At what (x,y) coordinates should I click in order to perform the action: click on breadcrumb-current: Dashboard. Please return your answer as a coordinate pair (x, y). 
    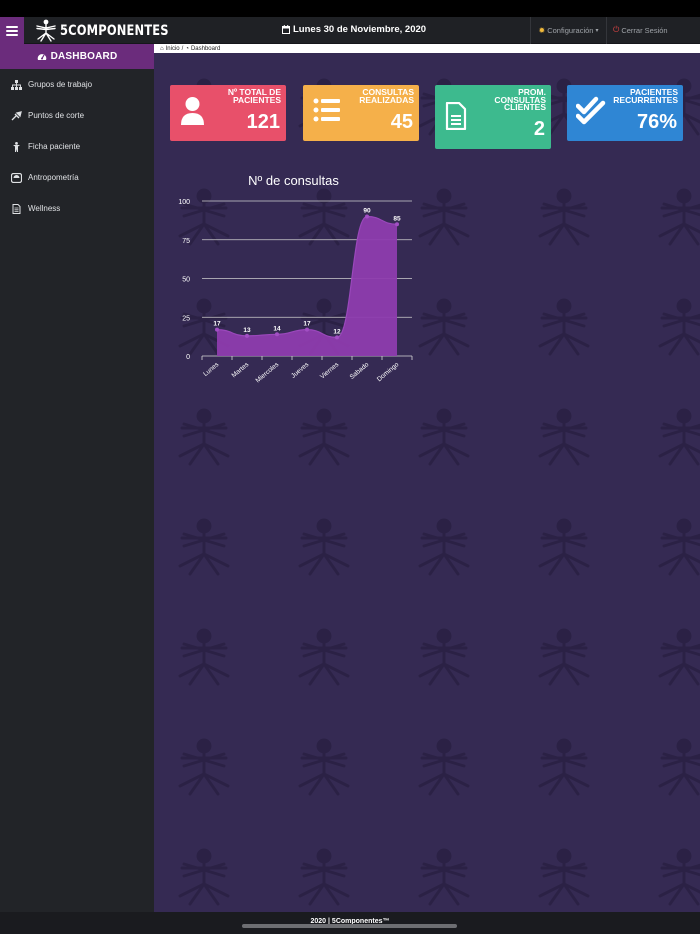
    Looking at the image, I should click on (205, 48).